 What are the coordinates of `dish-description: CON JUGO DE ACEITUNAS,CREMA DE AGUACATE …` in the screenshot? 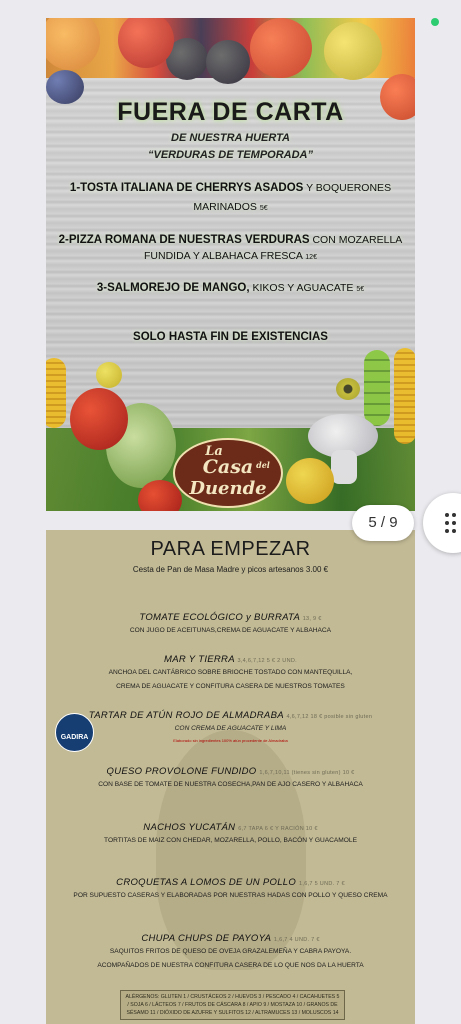 It's located at (230, 630).